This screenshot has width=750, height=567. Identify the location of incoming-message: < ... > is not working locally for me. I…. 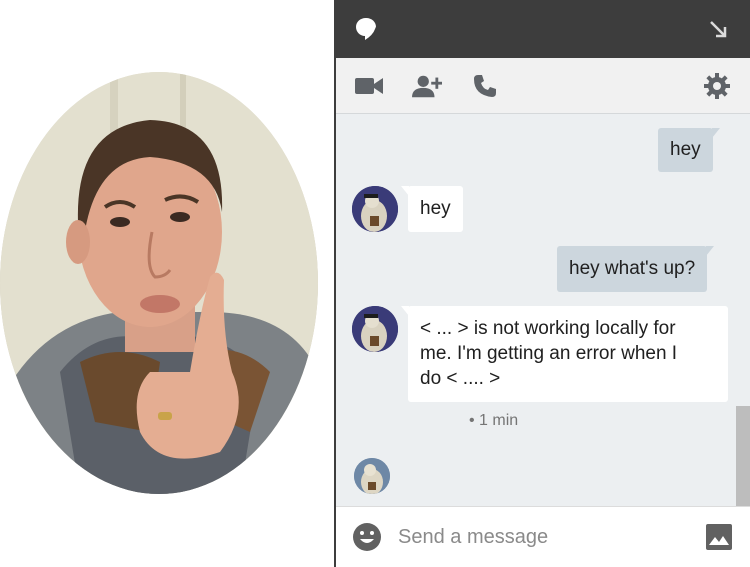
(564, 354).